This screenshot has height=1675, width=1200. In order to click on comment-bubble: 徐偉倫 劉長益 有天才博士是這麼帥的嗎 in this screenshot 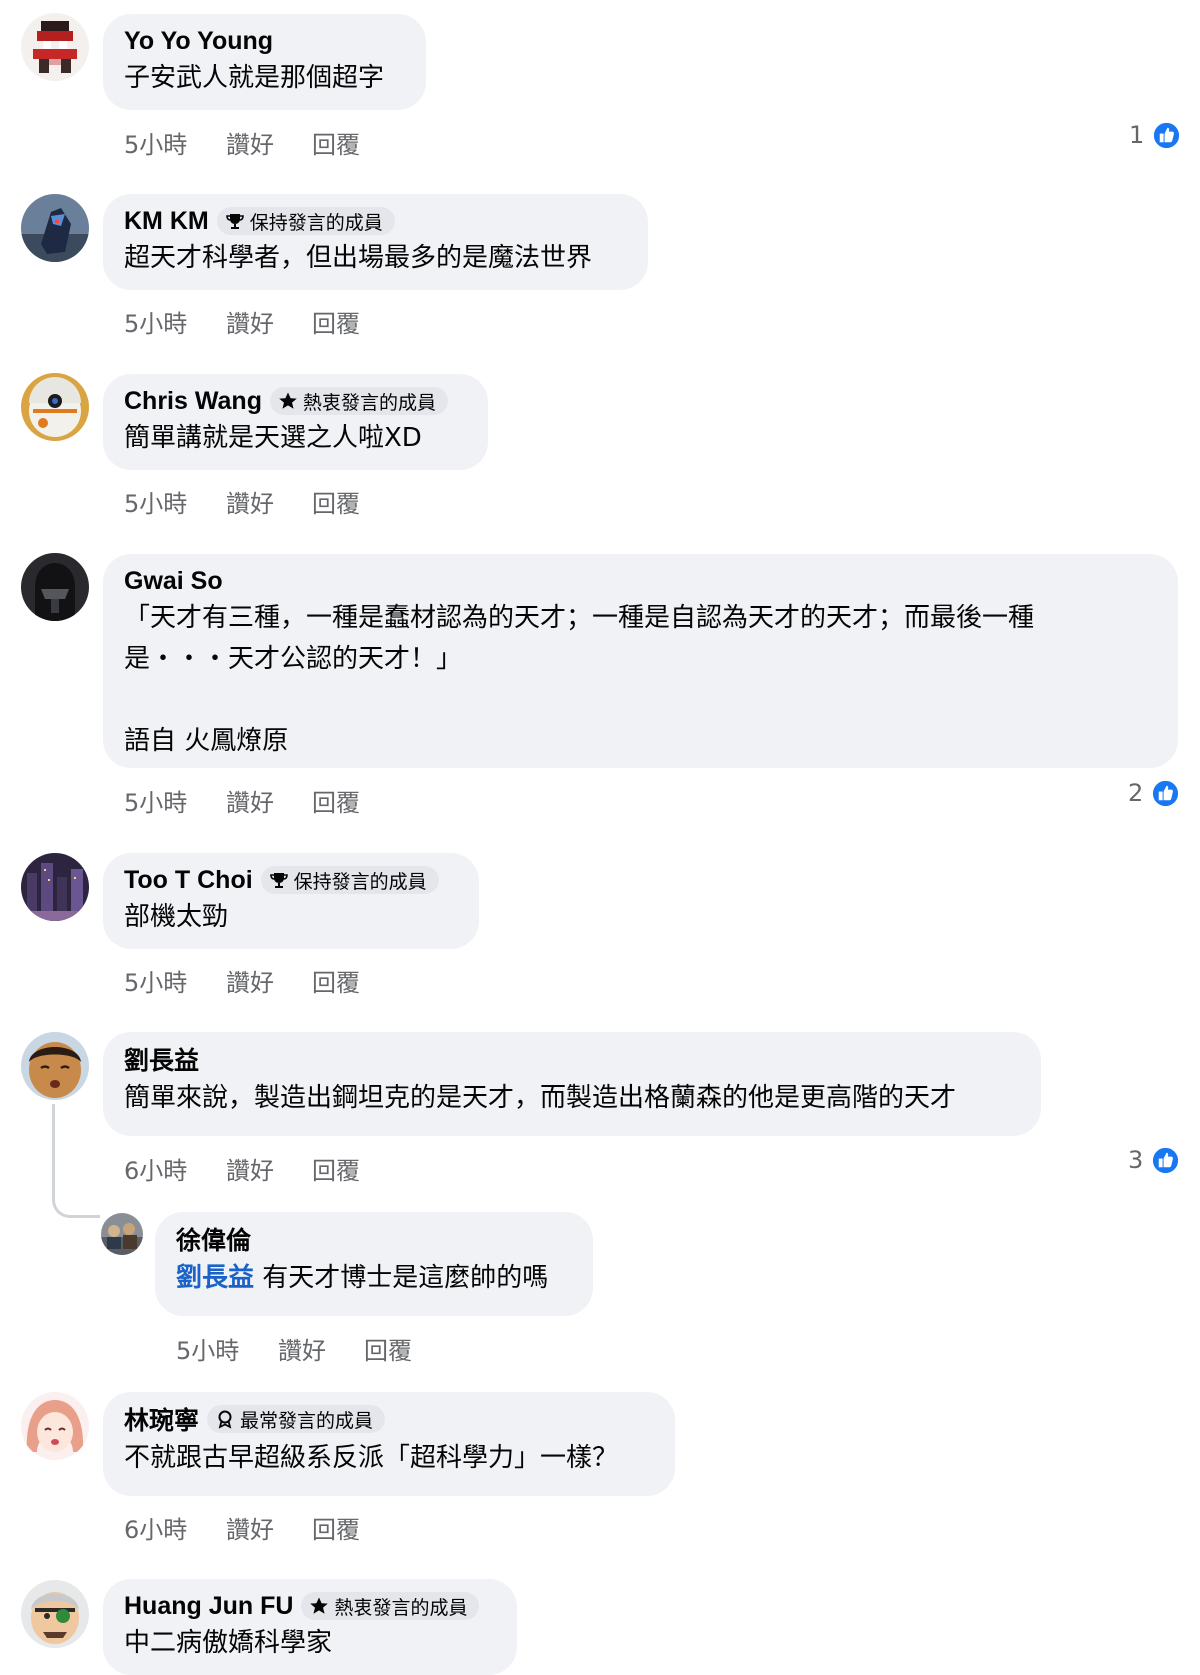, I will do `click(374, 1264)`.